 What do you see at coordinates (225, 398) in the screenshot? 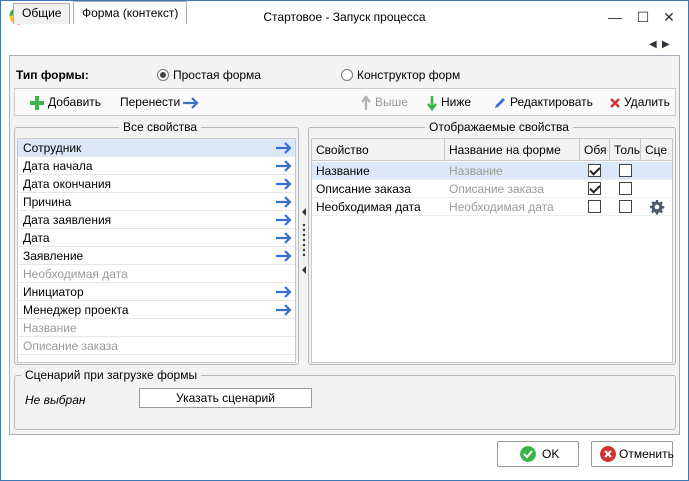
I see `set-scenario-button: Указать сценарий` at bounding box center [225, 398].